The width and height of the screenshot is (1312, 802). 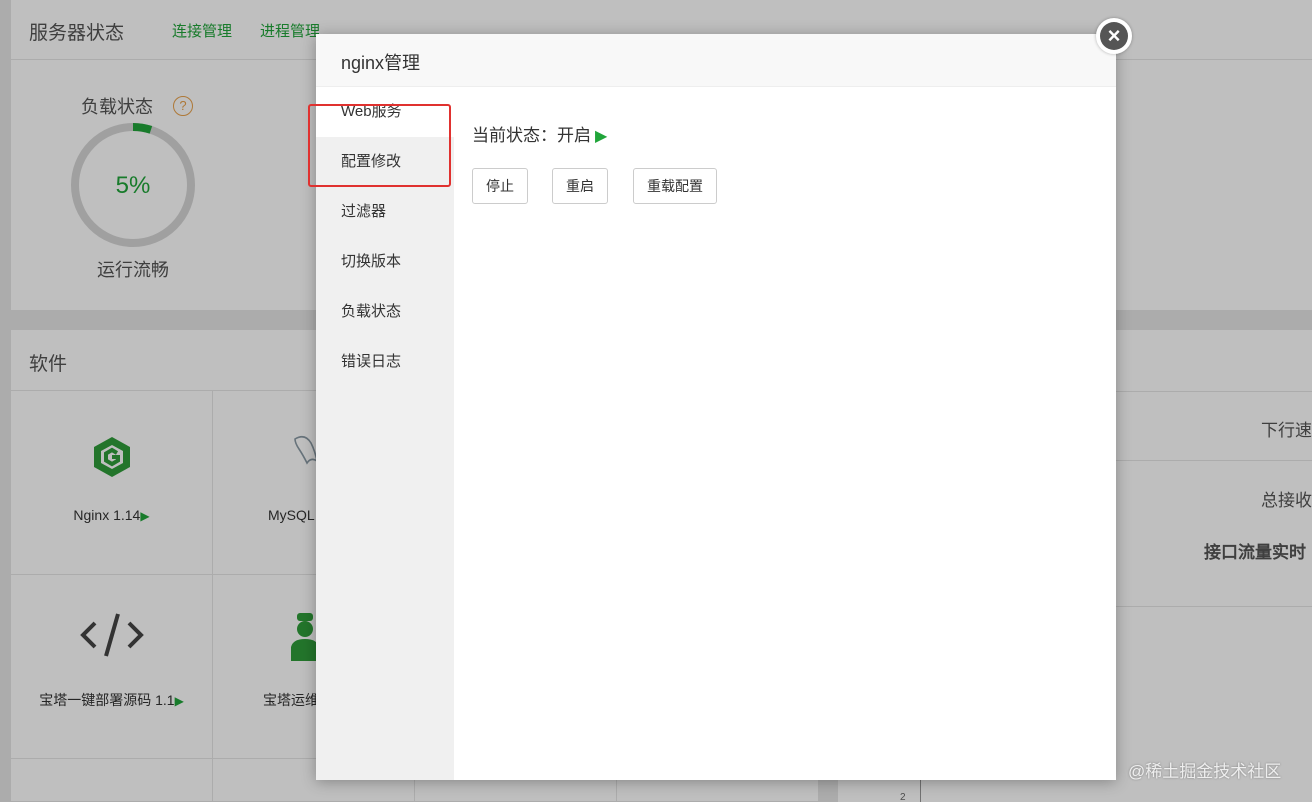 What do you see at coordinates (580, 186) in the screenshot?
I see `restart-button: 重启` at bounding box center [580, 186].